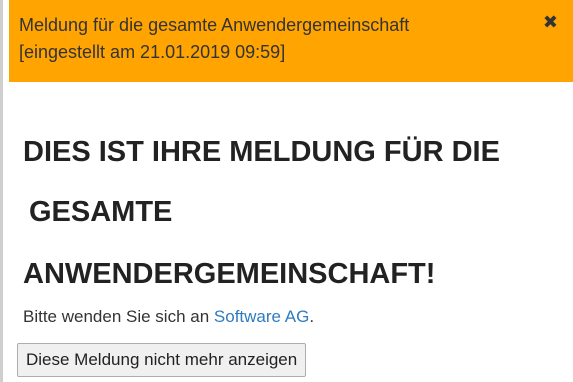 This screenshot has width=573, height=382. Describe the element at coordinates (162, 360) in the screenshot. I see `dismiss-message-button: Diese Meldung nicht mehr anzeigen` at that location.